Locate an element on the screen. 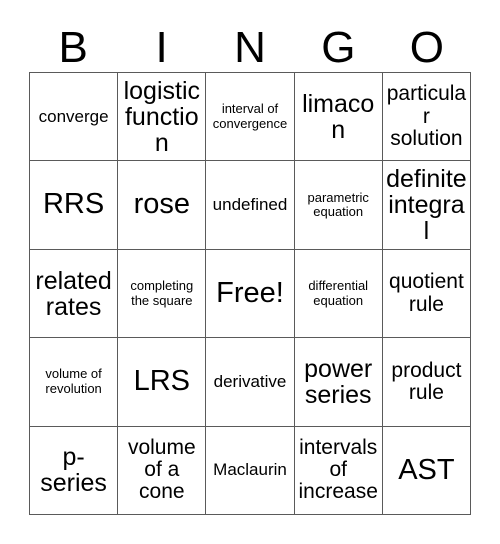  bingo-cell-i3: completing the square is located at coordinates (161, 293).